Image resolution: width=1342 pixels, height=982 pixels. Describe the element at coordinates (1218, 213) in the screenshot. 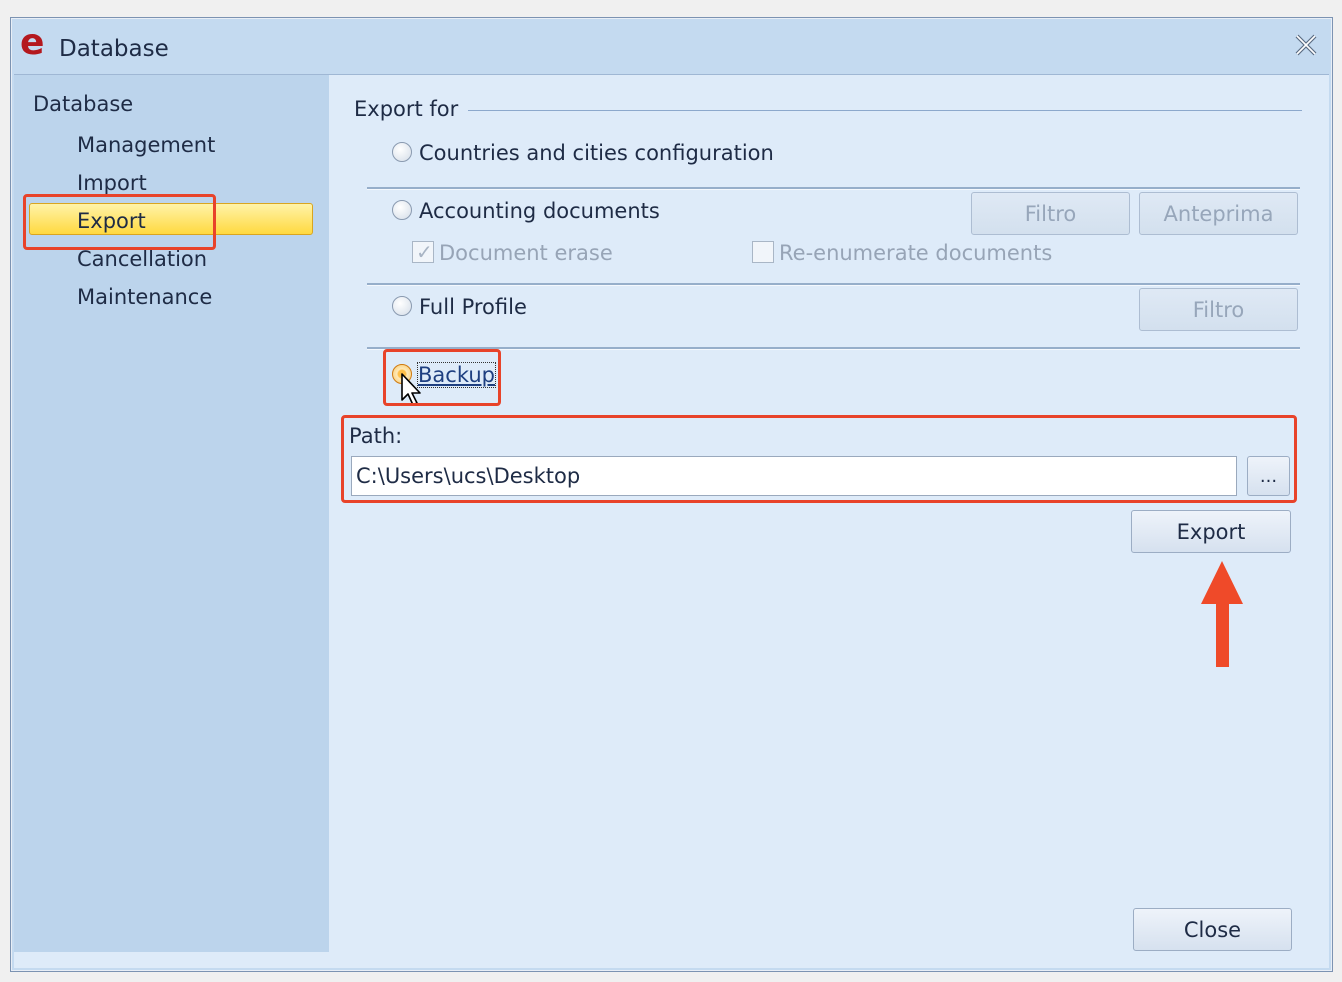

I see `anteprima-button: Anteprima` at that location.